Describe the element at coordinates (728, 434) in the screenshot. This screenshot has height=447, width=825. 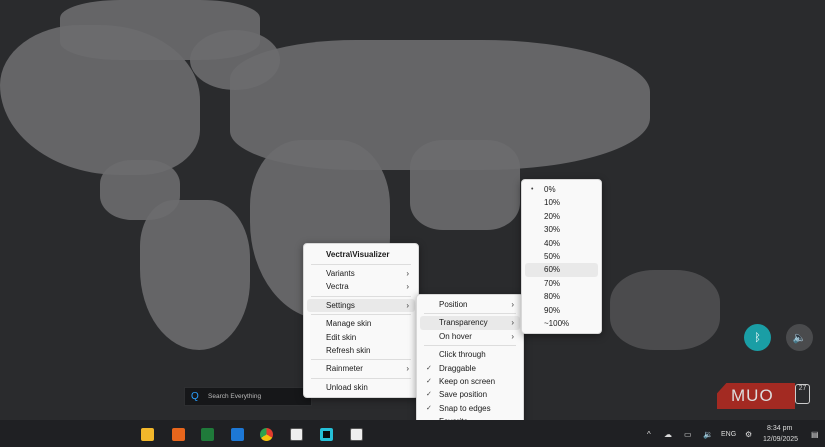
I see `language-indicator: ENG` at that location.